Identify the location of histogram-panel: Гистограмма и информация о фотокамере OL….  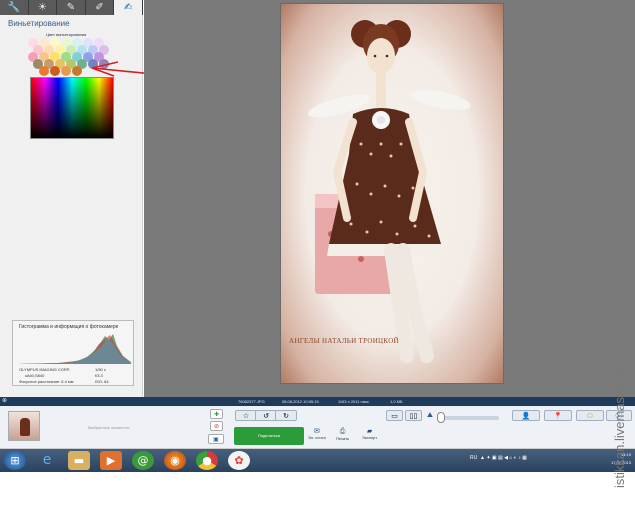
(73, 353).